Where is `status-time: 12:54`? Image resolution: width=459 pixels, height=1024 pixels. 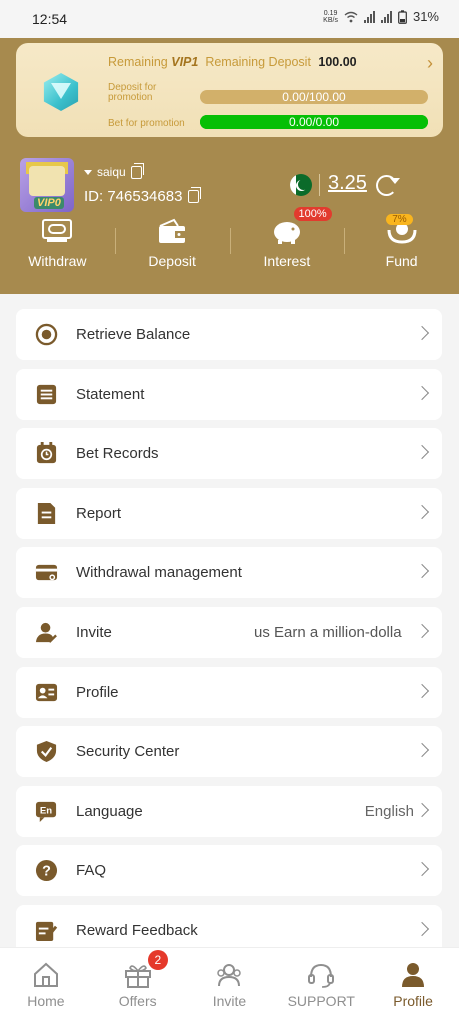 status-time: 12:54 is located at coordinates (50, 19).